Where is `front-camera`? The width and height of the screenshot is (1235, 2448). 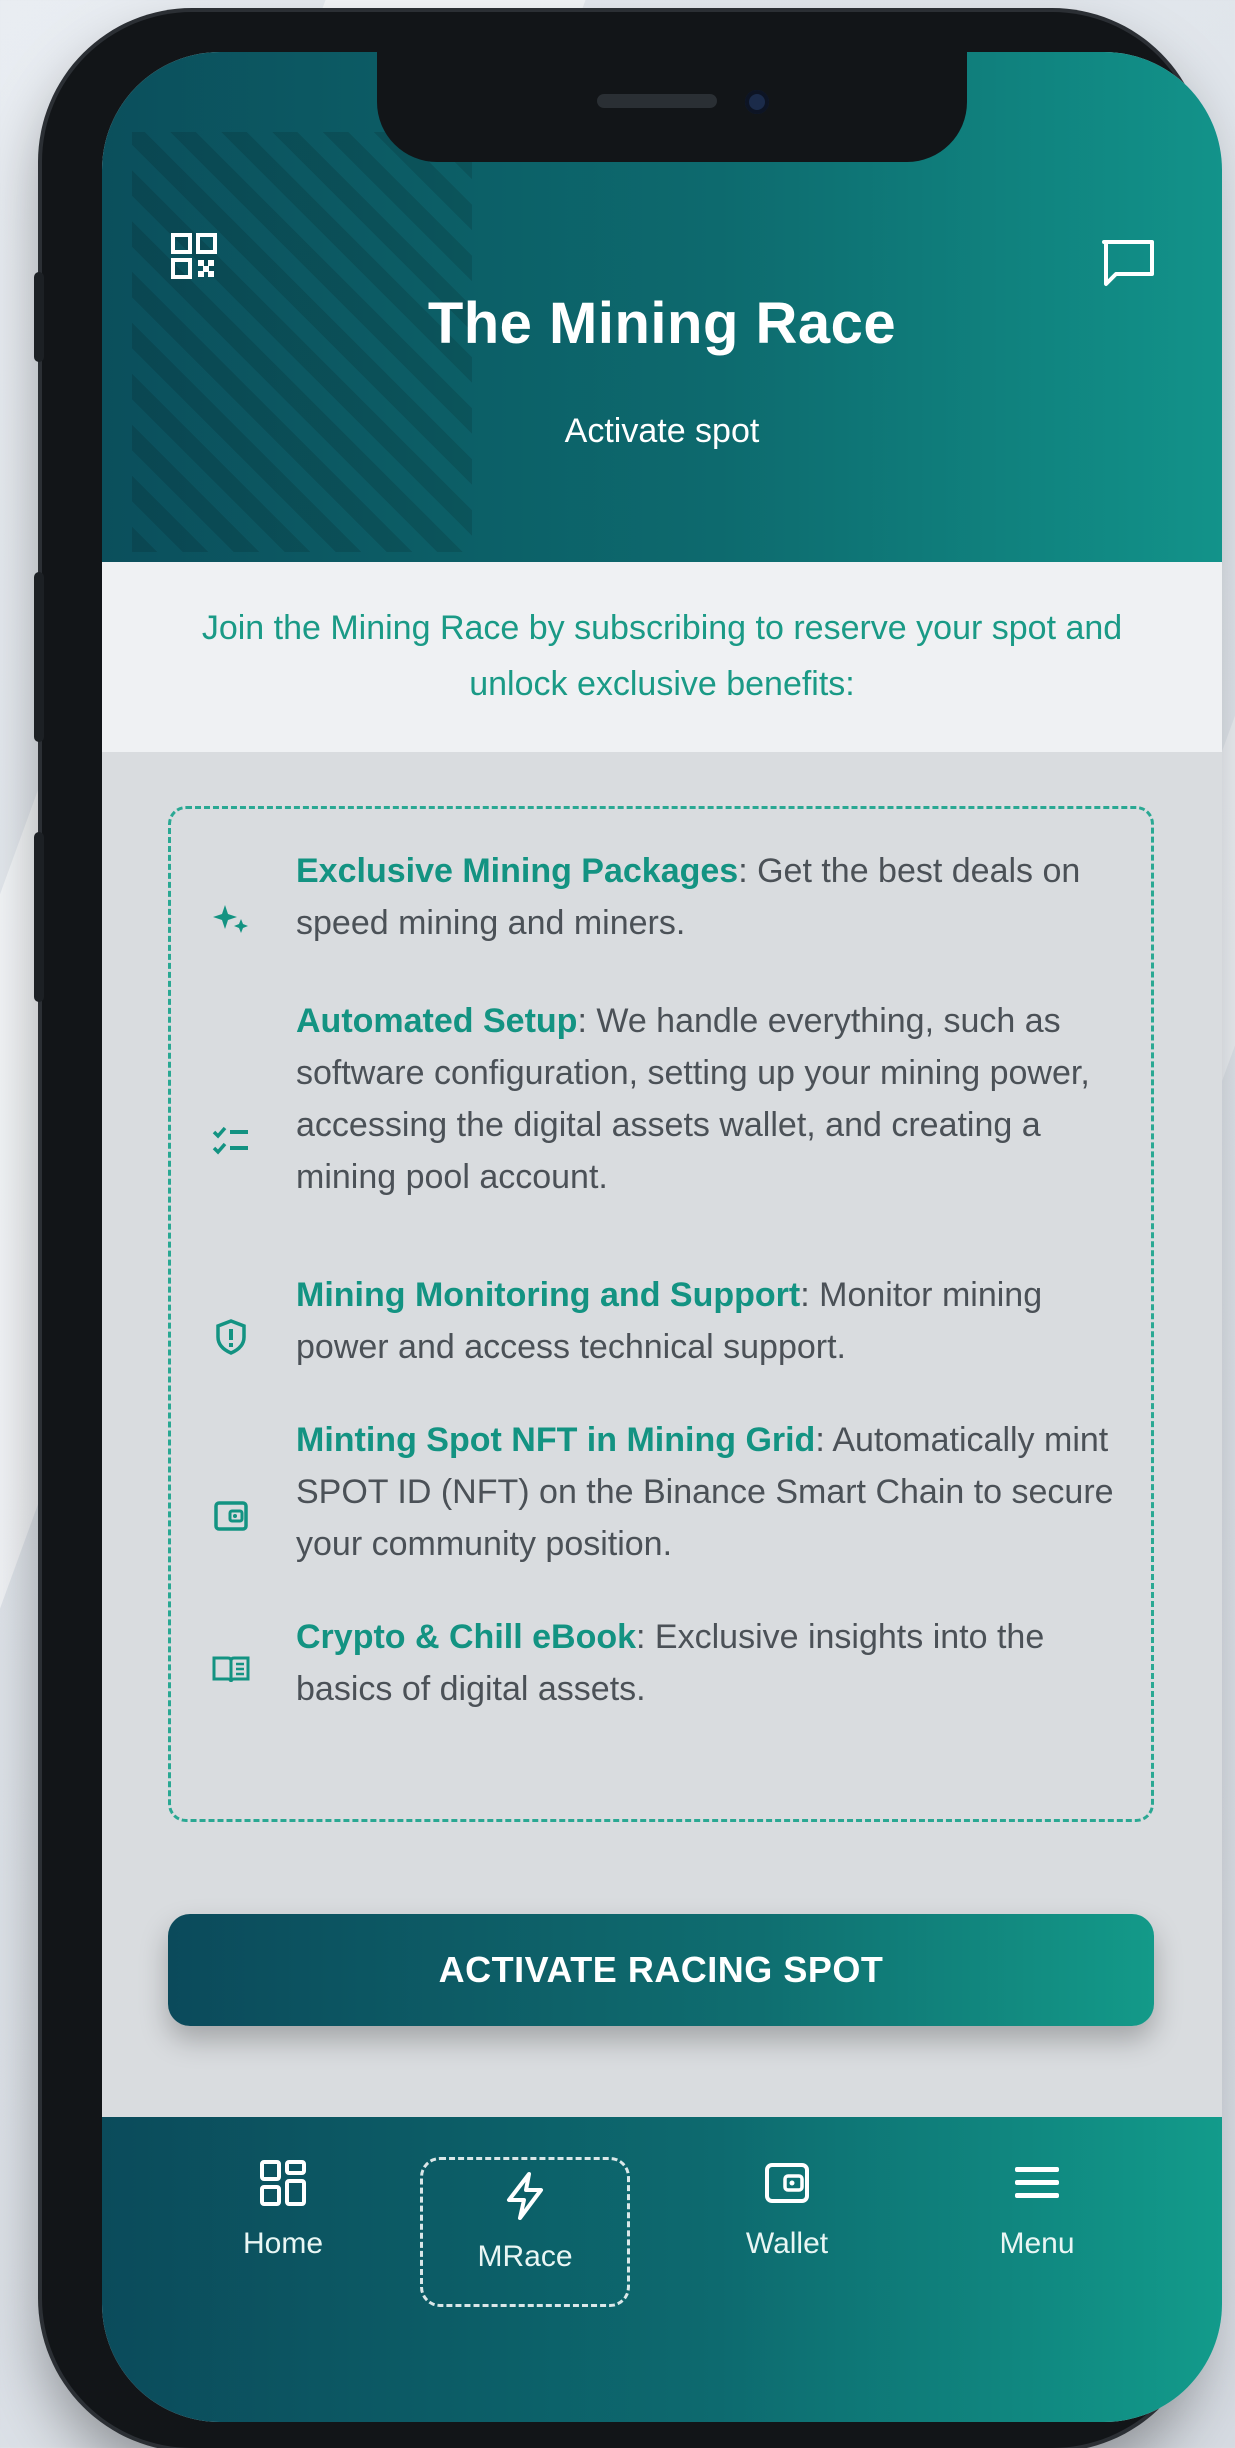 front-camera is located at coordinates (757, 102).